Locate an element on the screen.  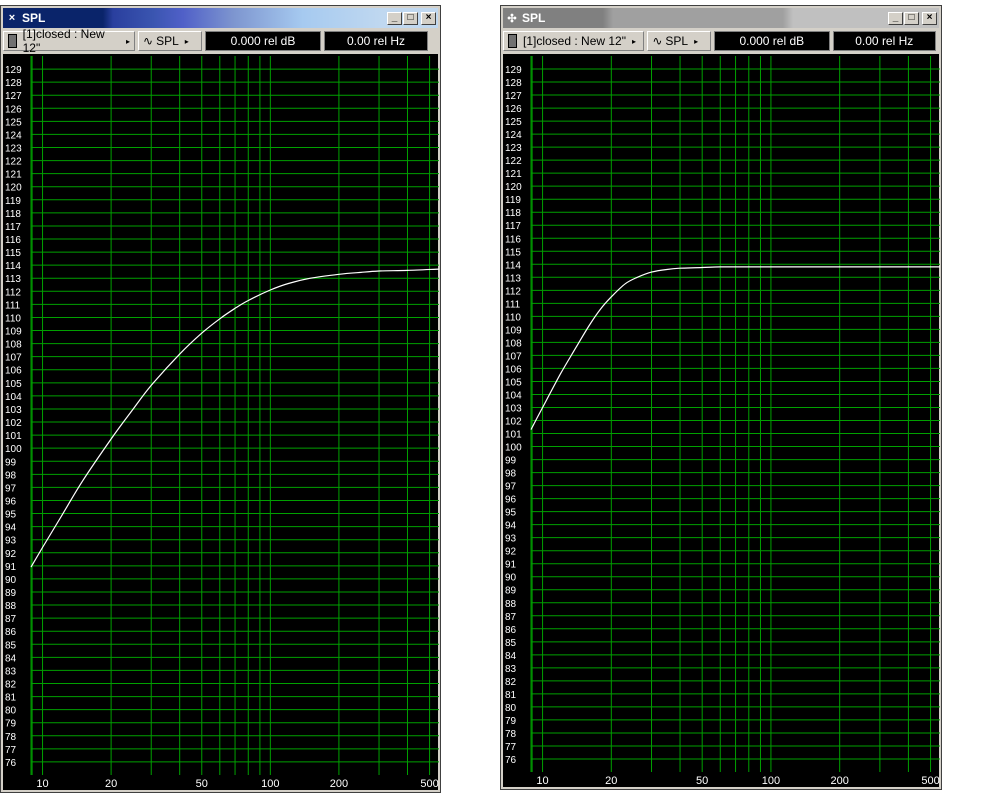
y-tick-label: 86 is located at coordinates (11, 632).